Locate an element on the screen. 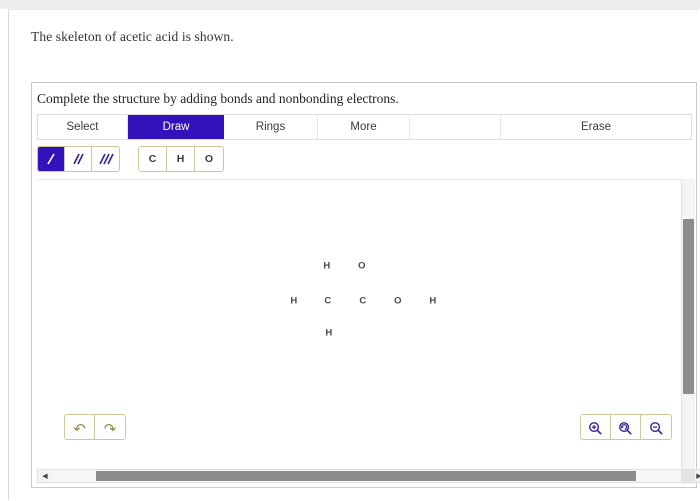  double-slash-icon is located at coordinates (78, 159).